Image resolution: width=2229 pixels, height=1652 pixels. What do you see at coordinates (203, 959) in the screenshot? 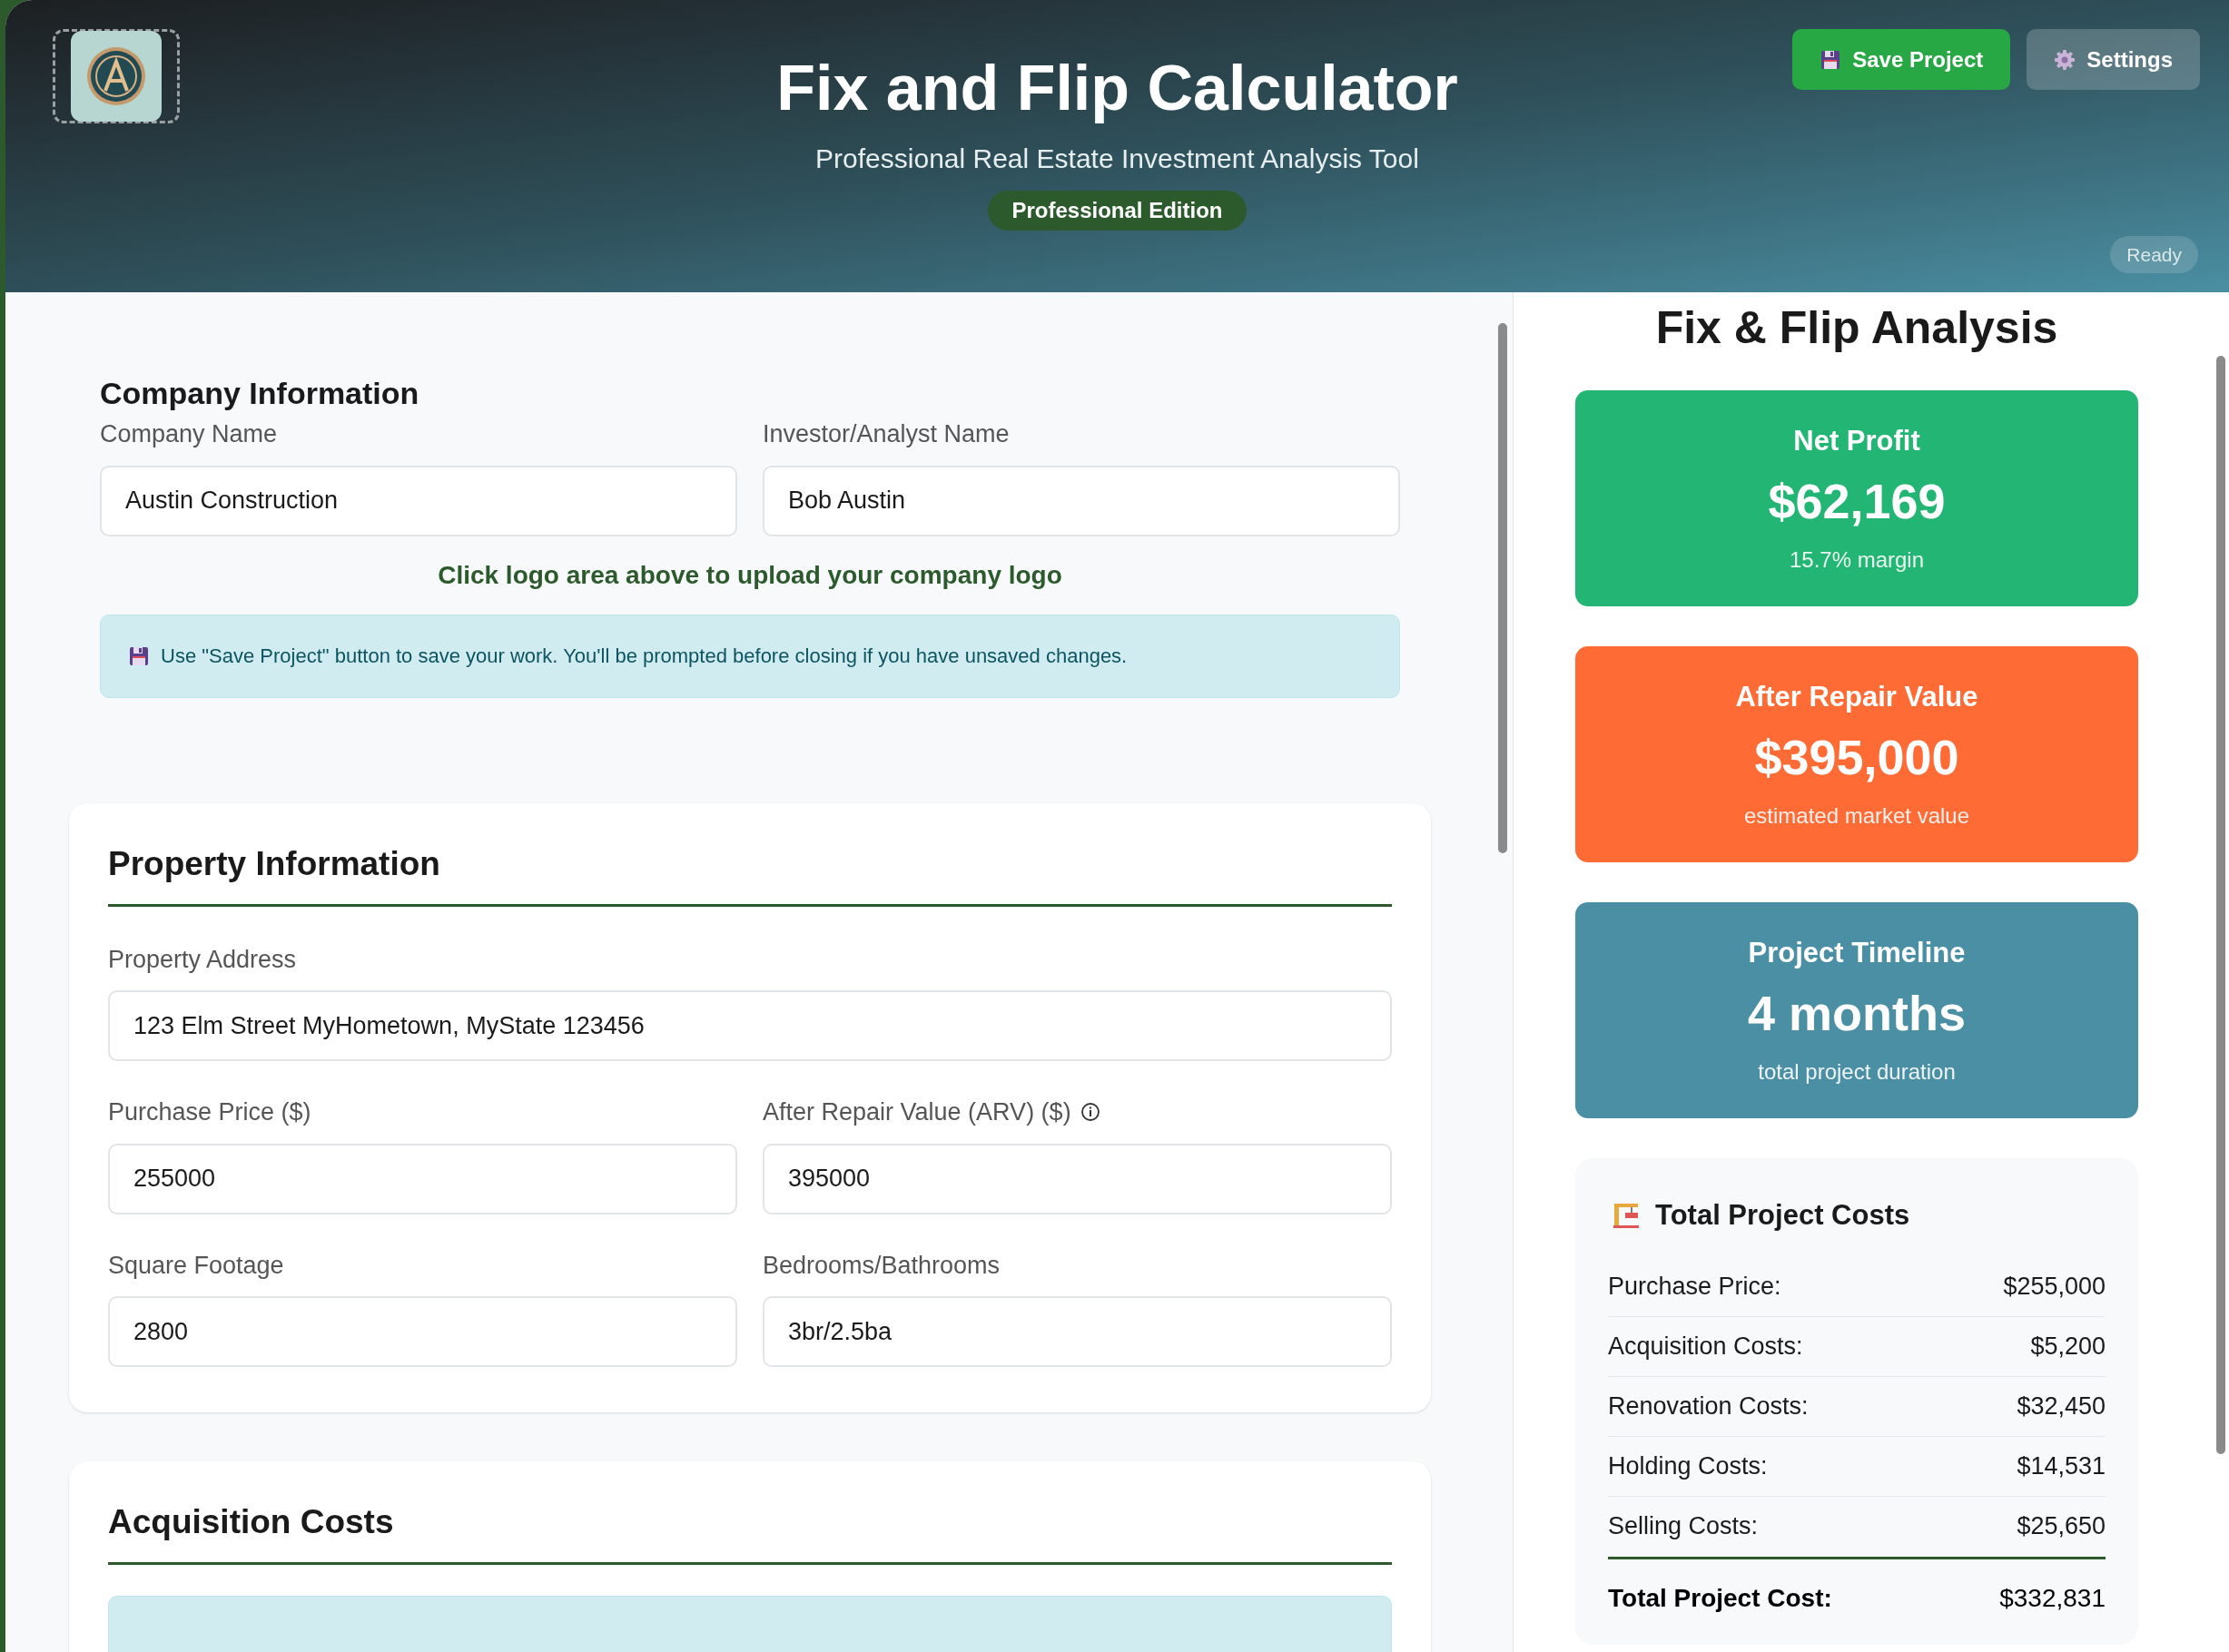
I see `field-label: Property Address` at bounding box center [203, 959].